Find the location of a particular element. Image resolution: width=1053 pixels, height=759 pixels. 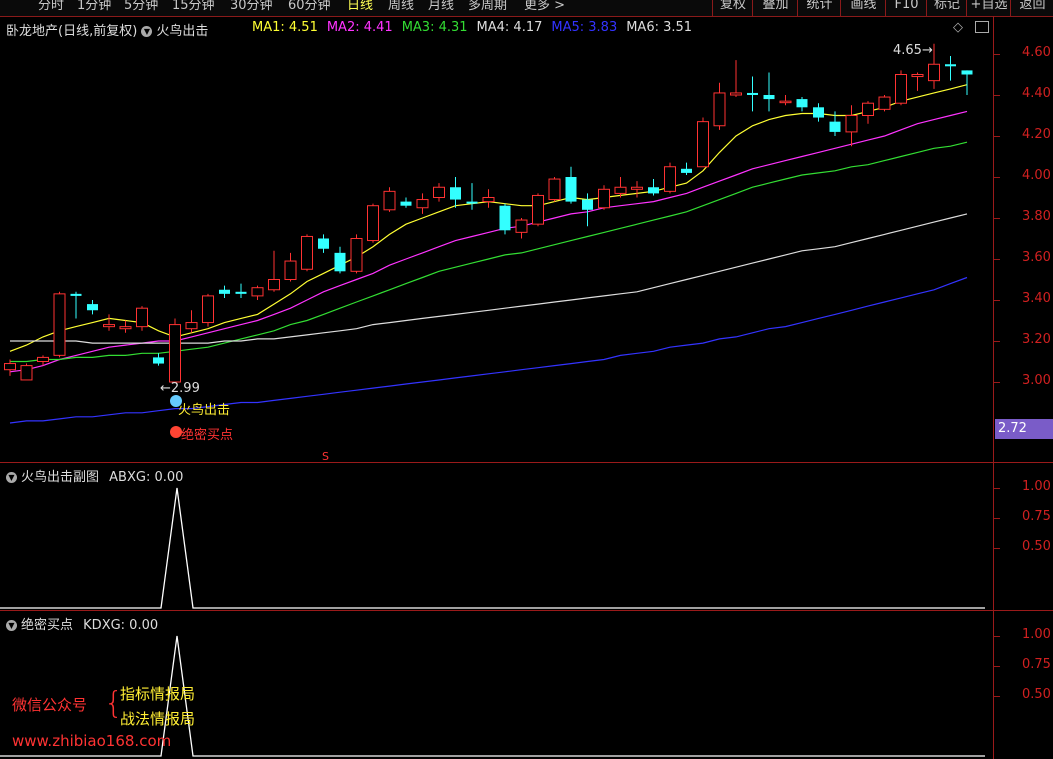

y-tick-label: 4.00 is located at coordinates (1036, 175).